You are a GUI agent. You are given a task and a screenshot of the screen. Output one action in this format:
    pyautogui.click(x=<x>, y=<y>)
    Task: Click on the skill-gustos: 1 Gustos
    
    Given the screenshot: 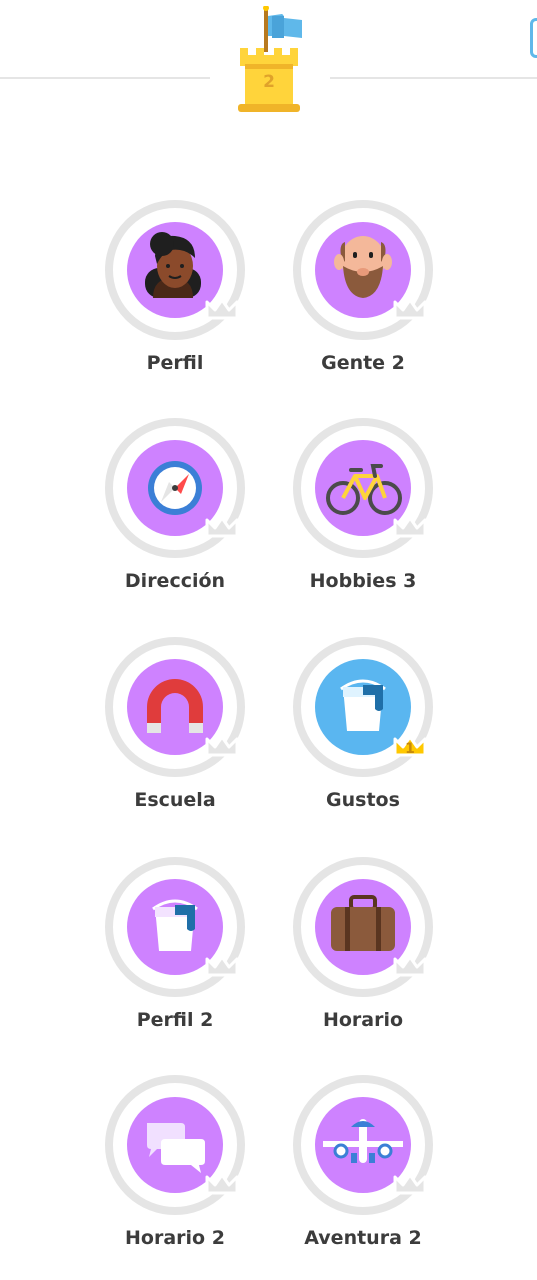 What is the action you would take?
    pyautogui.click(x=363, y=732)
    